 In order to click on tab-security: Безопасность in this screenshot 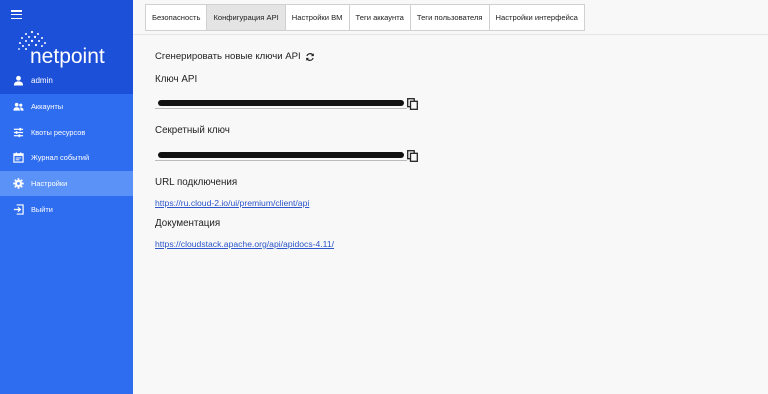, I will do `click(177, 17)`.